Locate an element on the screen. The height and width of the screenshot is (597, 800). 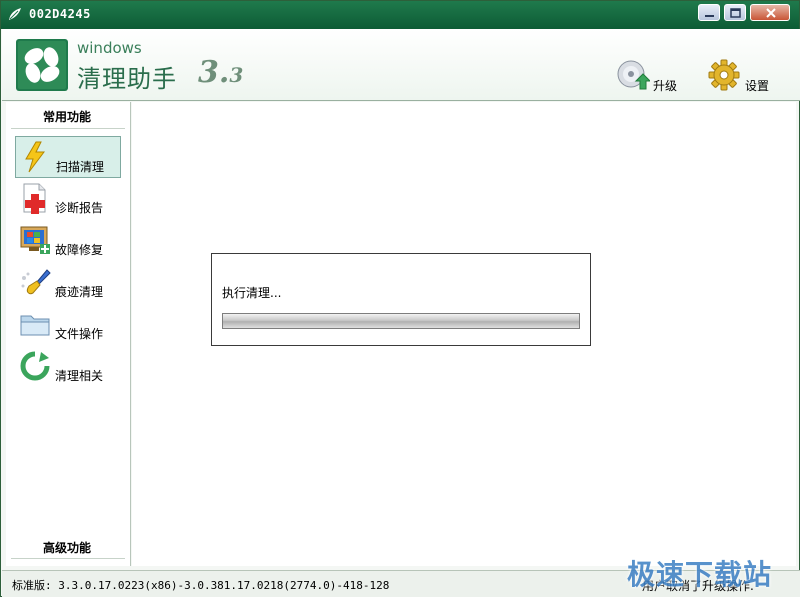
brand-version-minor: 3 is located at coordinates (236, 75).